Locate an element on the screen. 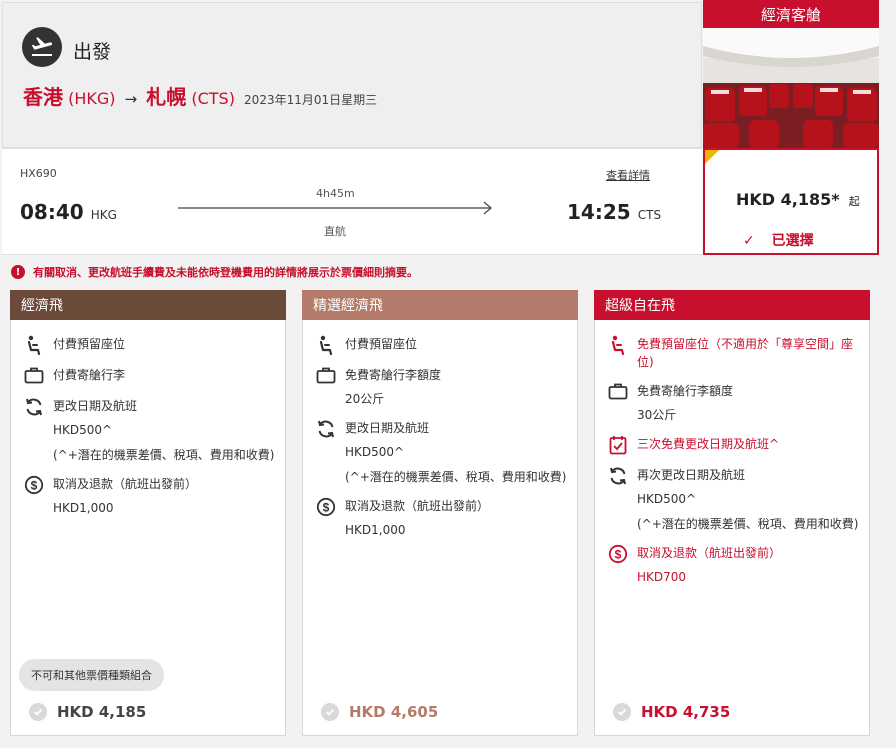 This screenshot has height=748, width=896. flight-number: HX690 is located at coordinates (38, 173).